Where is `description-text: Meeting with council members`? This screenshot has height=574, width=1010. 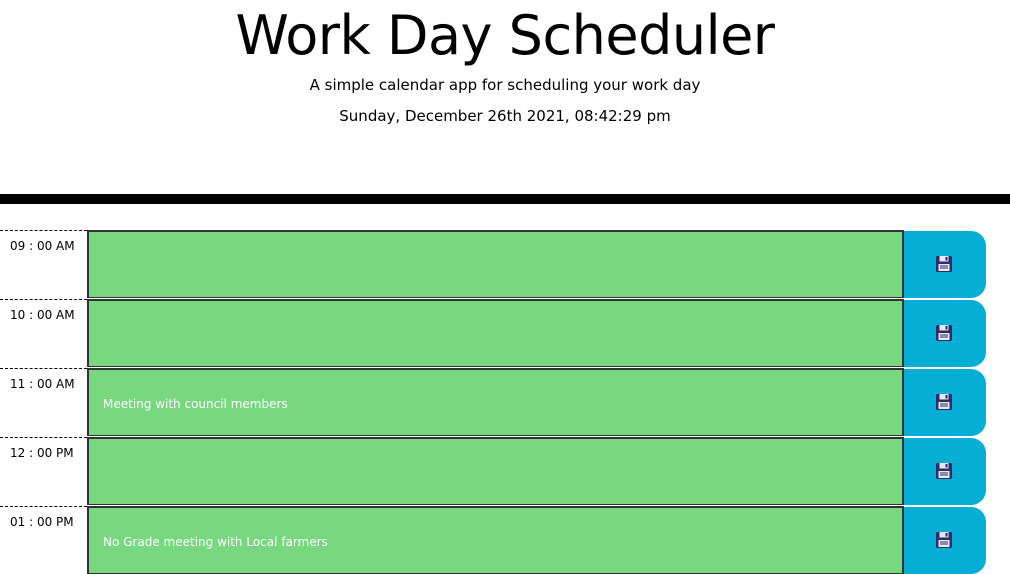 description-text: Meeting with council members is located at coordinates (195, 404).